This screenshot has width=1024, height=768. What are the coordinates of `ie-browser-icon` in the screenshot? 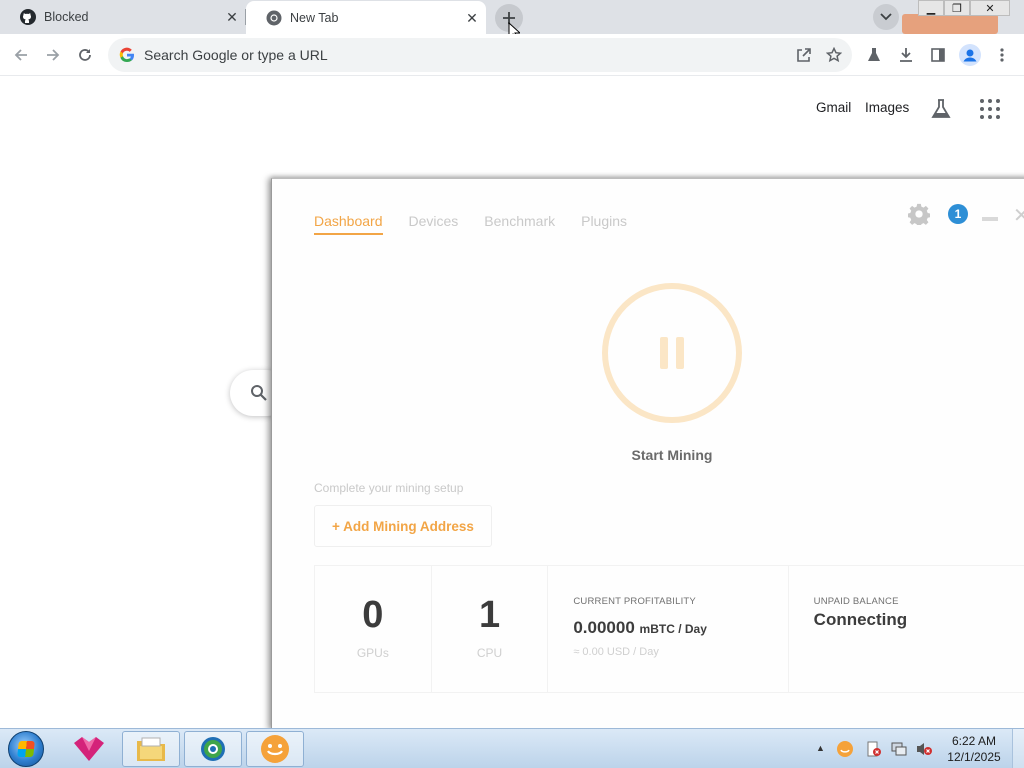 It's located at (213, 749).